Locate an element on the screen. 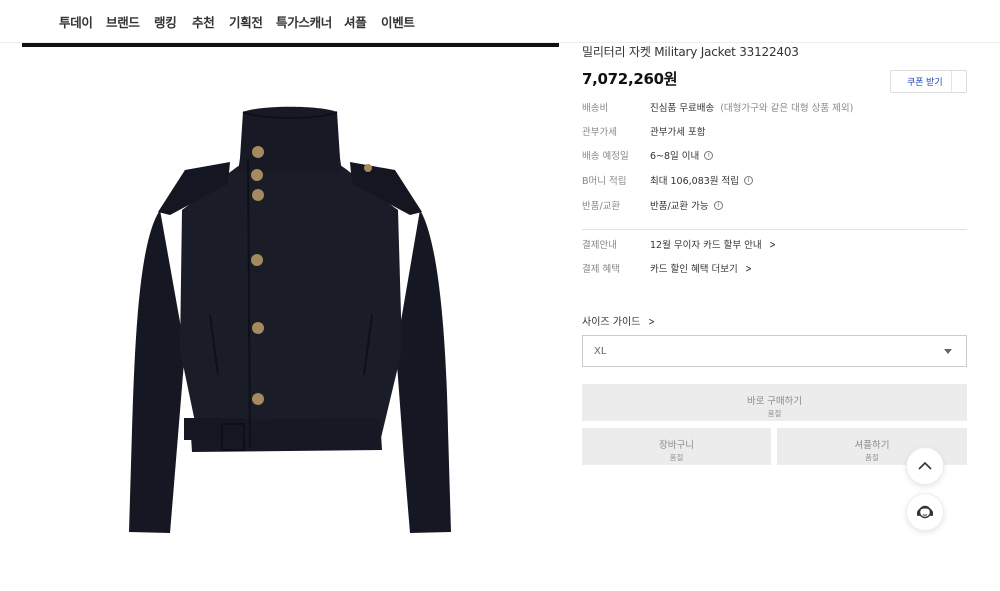  customer-support-icon is located at coordinates (925, 512).